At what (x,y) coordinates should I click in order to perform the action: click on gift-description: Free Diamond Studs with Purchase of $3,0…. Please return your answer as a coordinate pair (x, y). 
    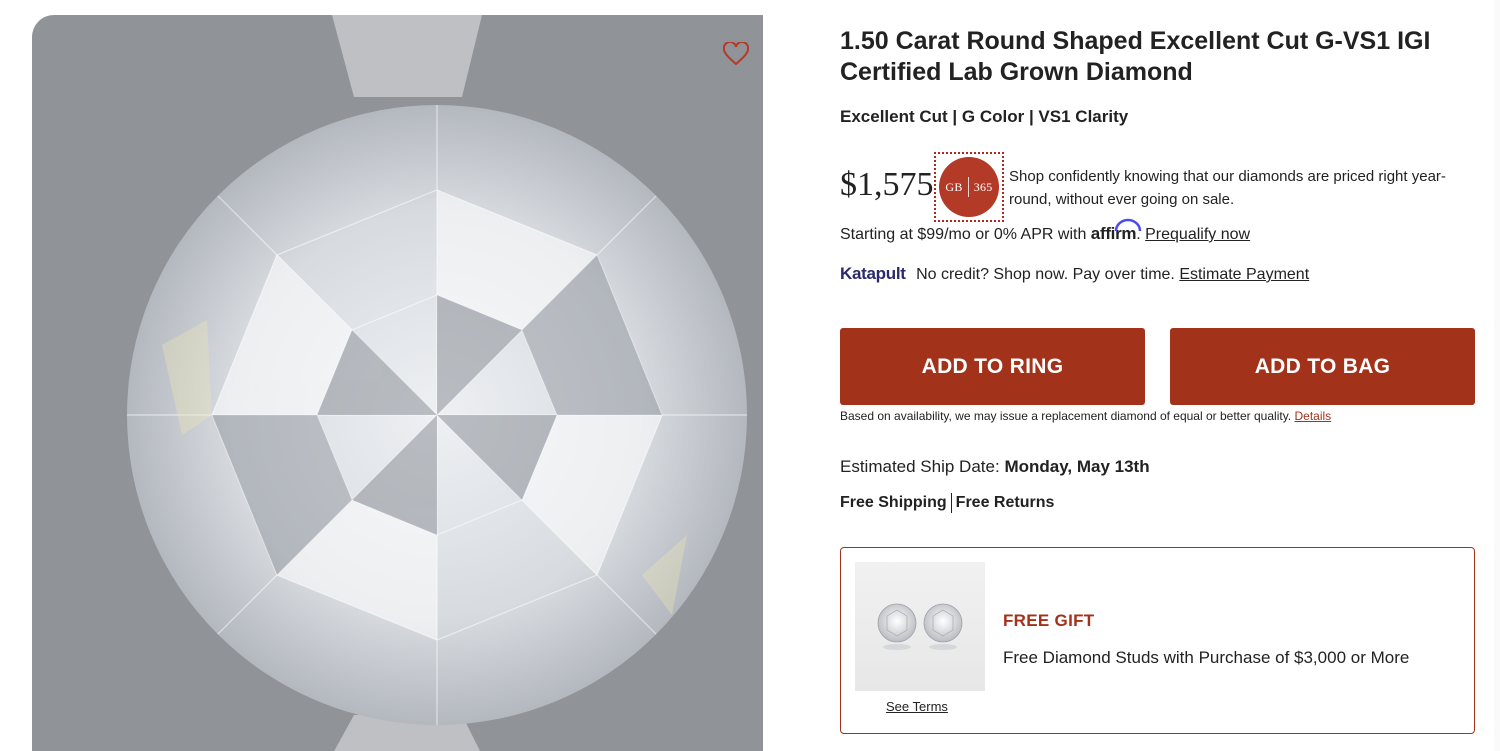
    Looking at the image, I should click on (1206, 657).